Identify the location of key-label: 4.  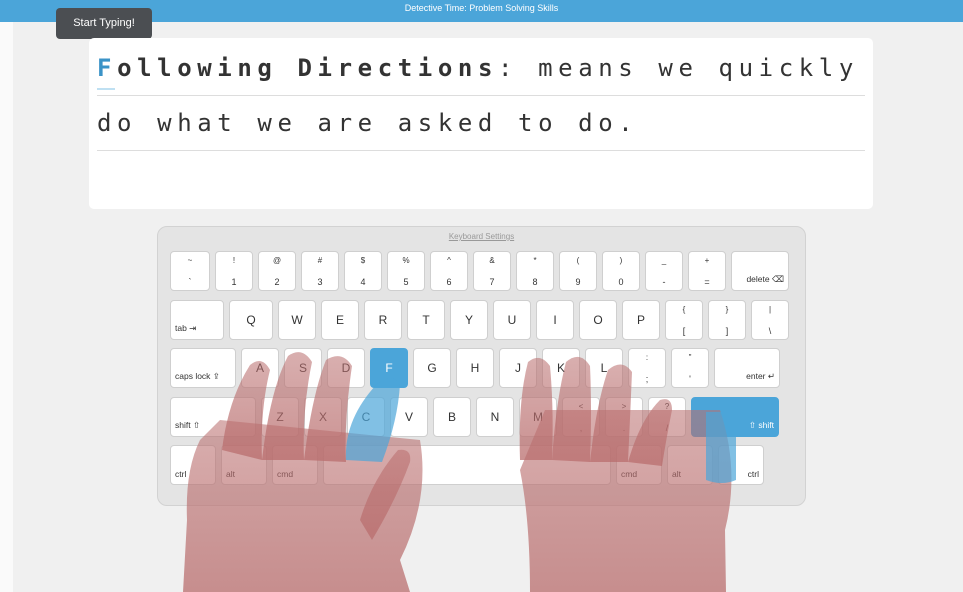
(363, 282).